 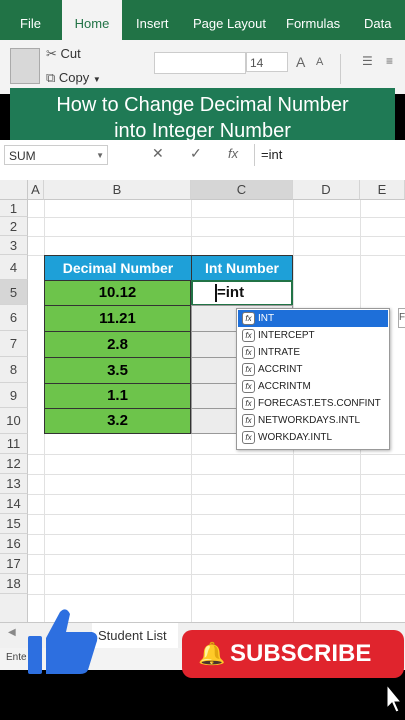 I want to click on row-header-7: 7, so click(x=14, y=344).